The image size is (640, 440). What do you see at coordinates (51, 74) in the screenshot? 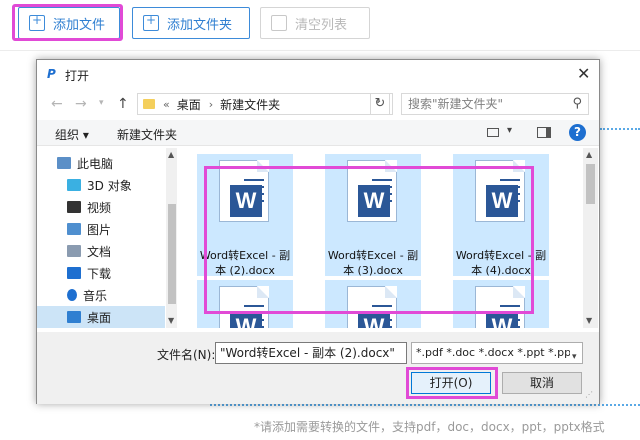
I see `app-logo-icon: P` at bounding box center [51, 74].